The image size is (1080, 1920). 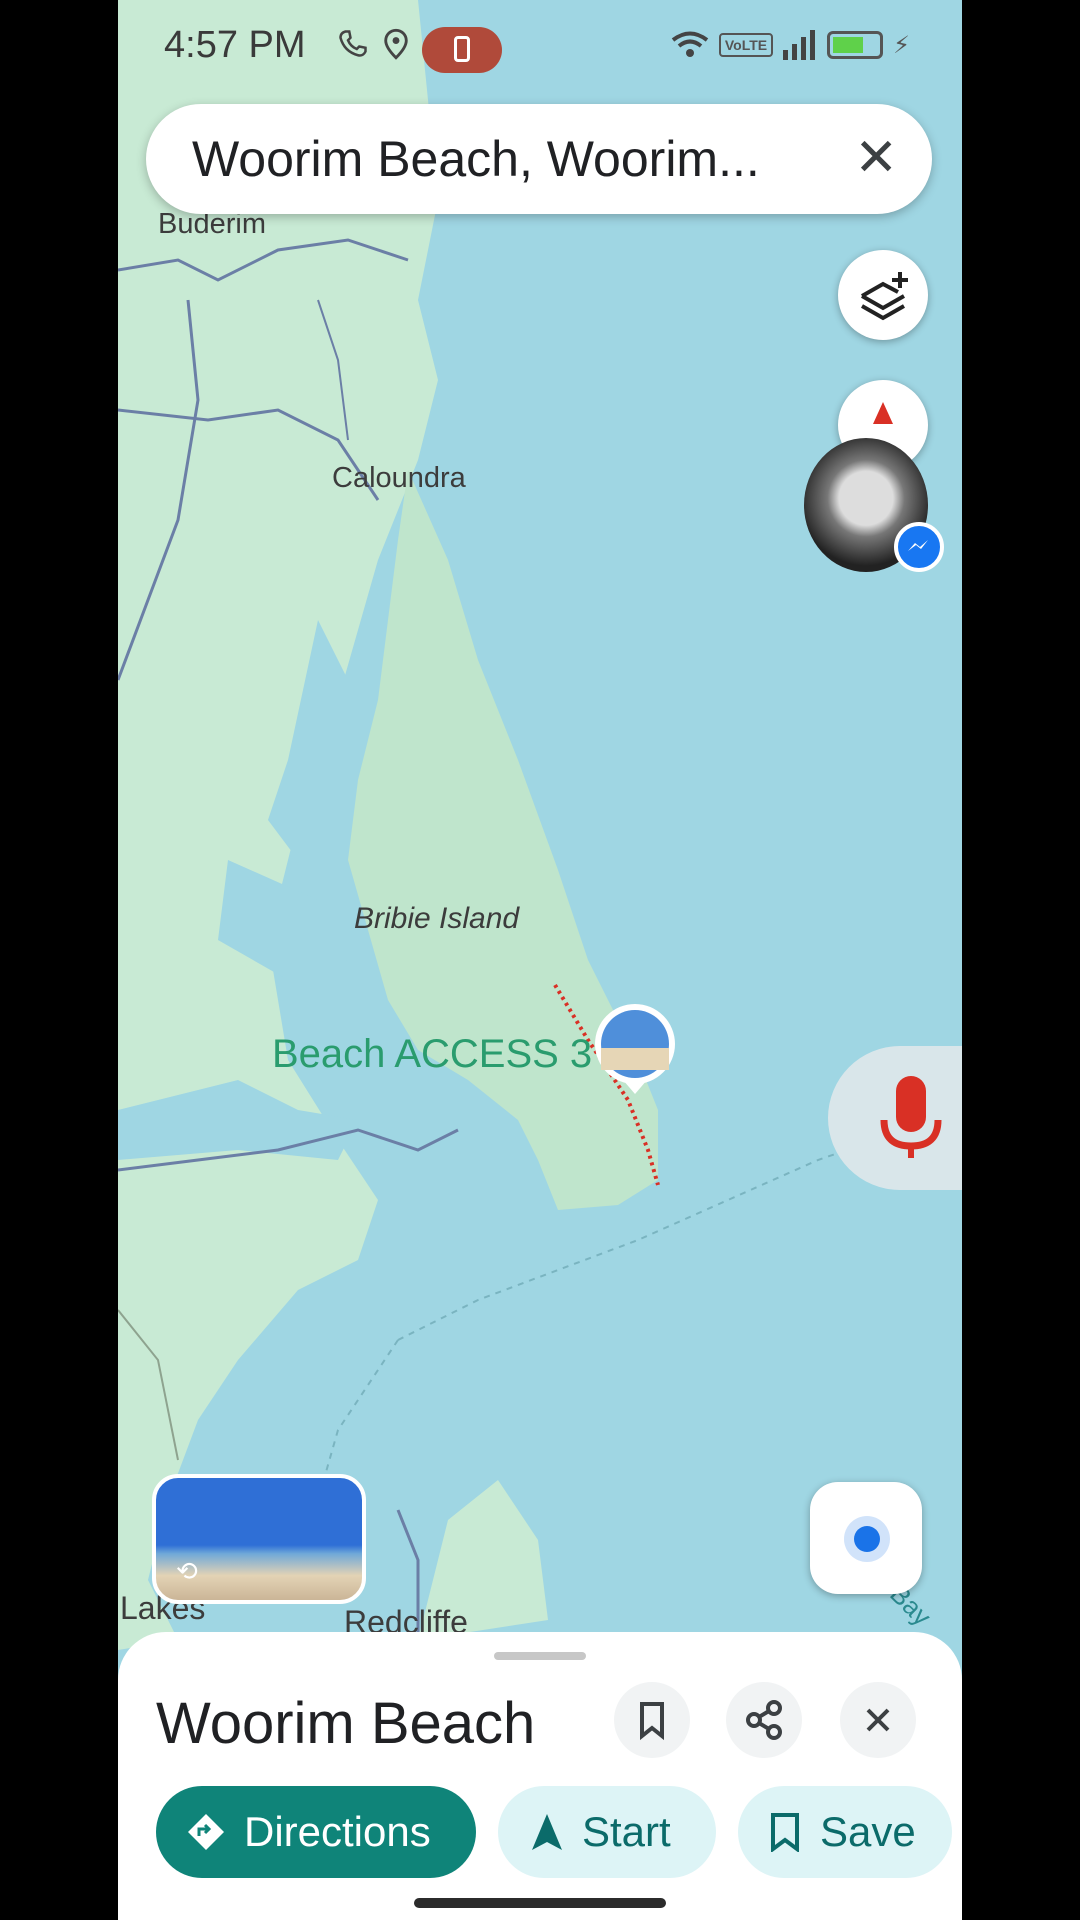 I want to click on phone-icon, so click(x=353, y=43).